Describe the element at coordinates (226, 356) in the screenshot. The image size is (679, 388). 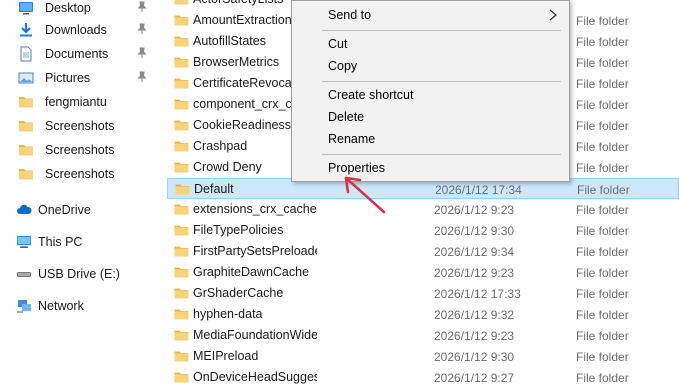
I see `file-name: MEIPreload` at that location.